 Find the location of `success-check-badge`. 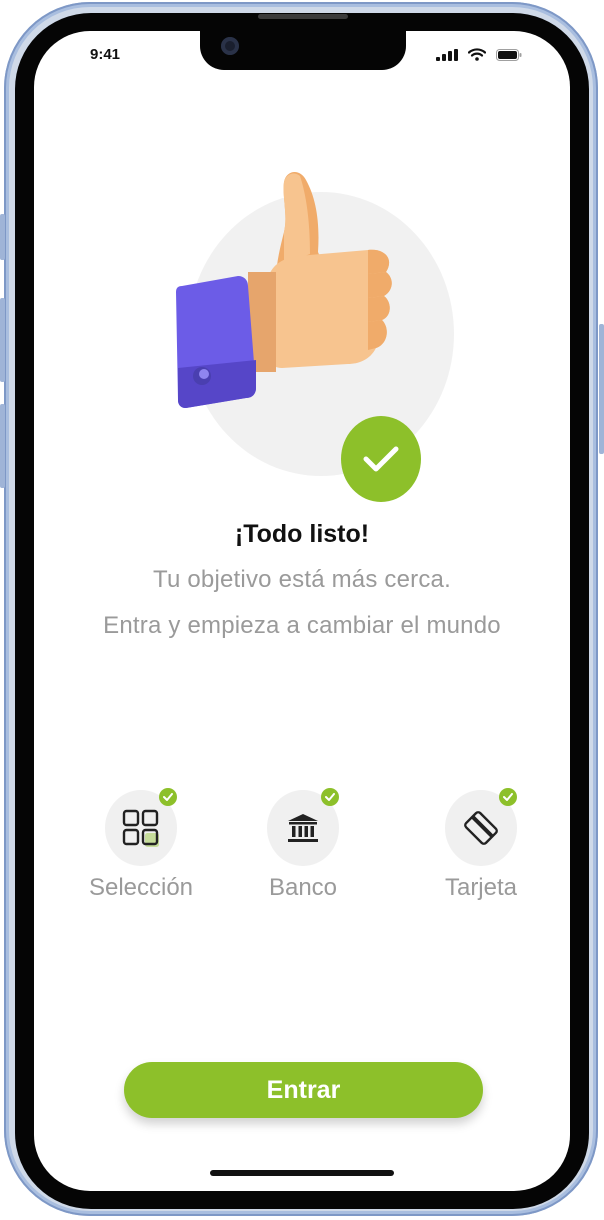

success-check-badge is located at coordinates (381, 459).